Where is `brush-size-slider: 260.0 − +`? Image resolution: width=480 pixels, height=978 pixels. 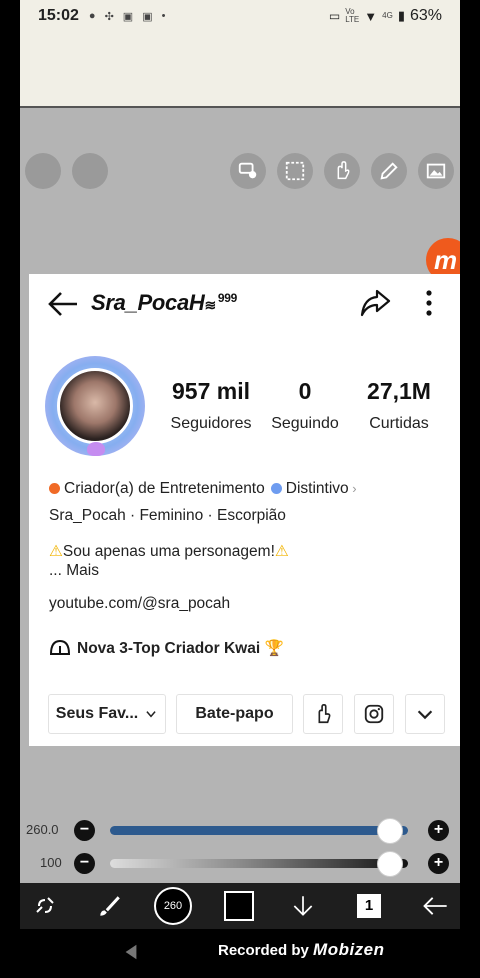
brush-size-slider: 260.0 − + is located at coordinates (240, 830).